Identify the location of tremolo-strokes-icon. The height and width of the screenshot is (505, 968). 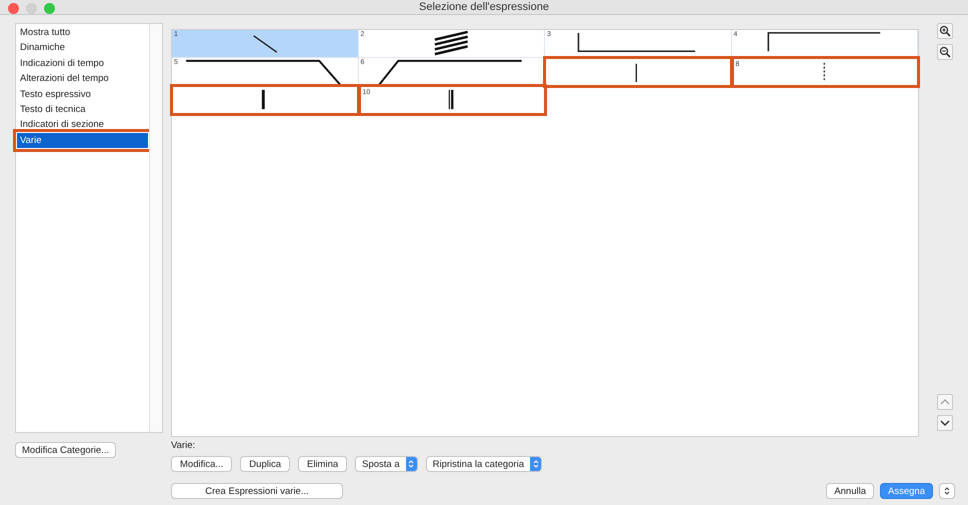
(451, 43).